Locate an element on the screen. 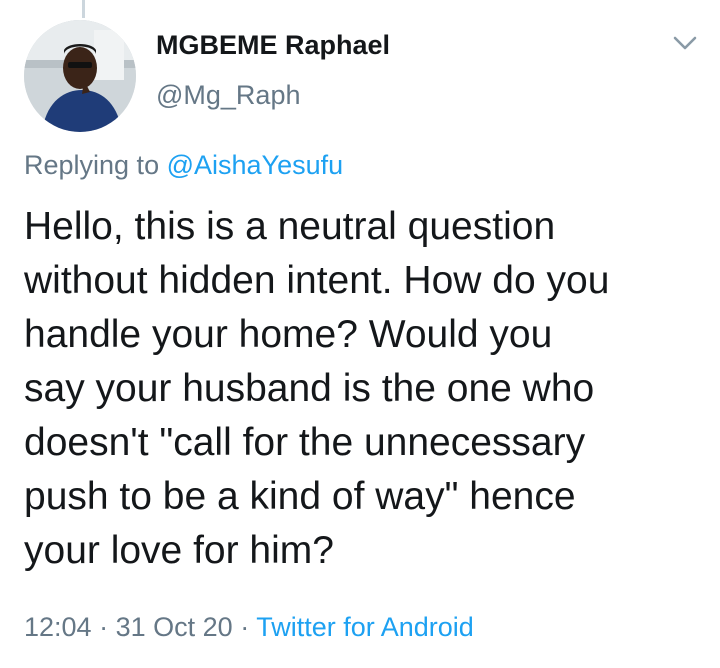 Image resolution: width=720 pixels, height=668 pixels. tweet-source-link: Twitter for Android is located at coordinates (365, 627).